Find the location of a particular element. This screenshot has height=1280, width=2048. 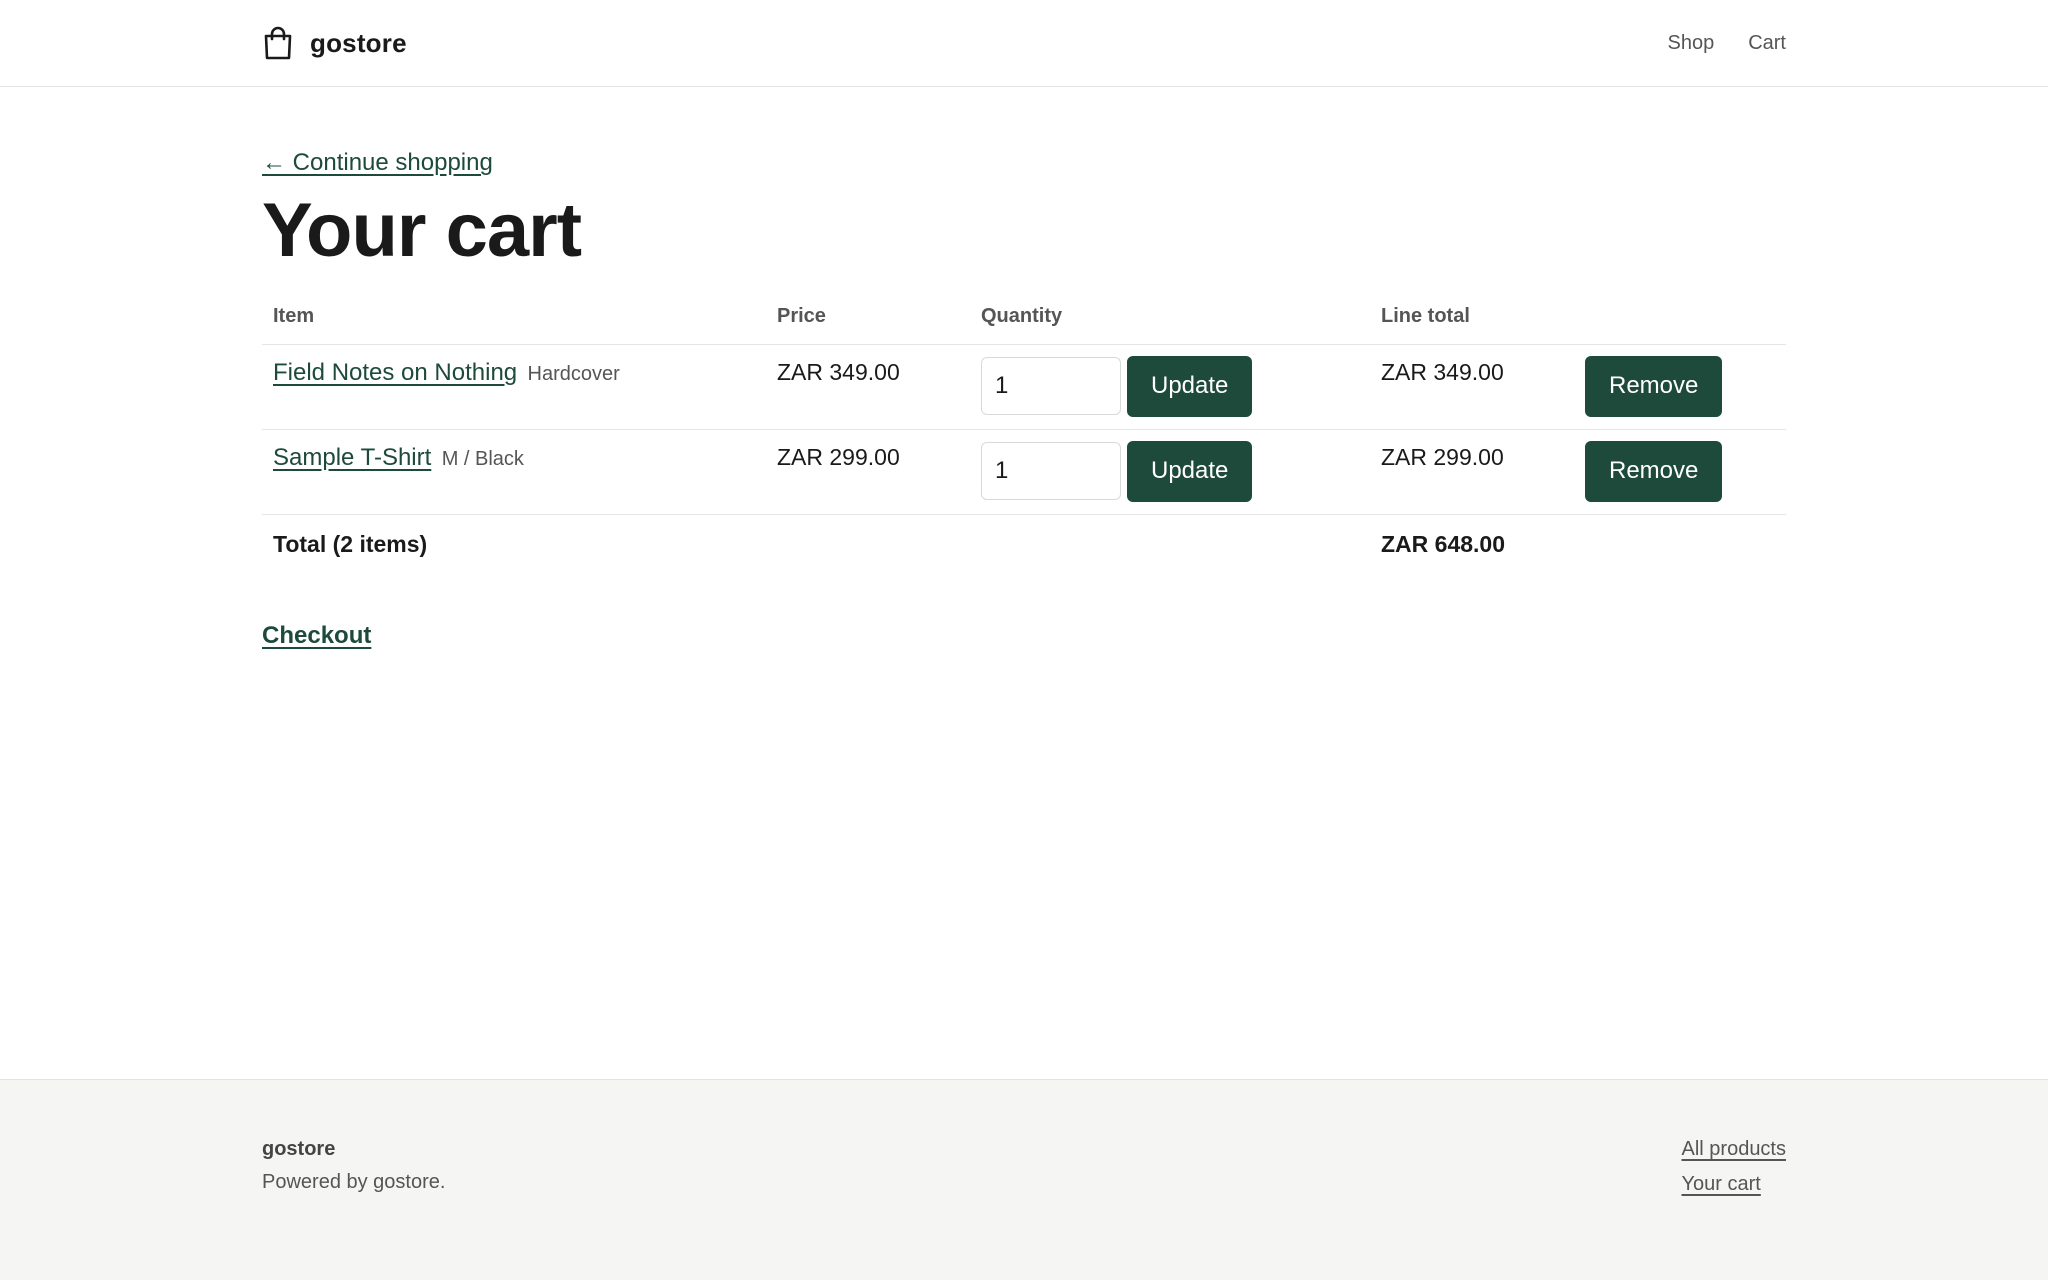

total-row: Total (2 items) ZAR 648.00 is located at coordinates (1024, 544).